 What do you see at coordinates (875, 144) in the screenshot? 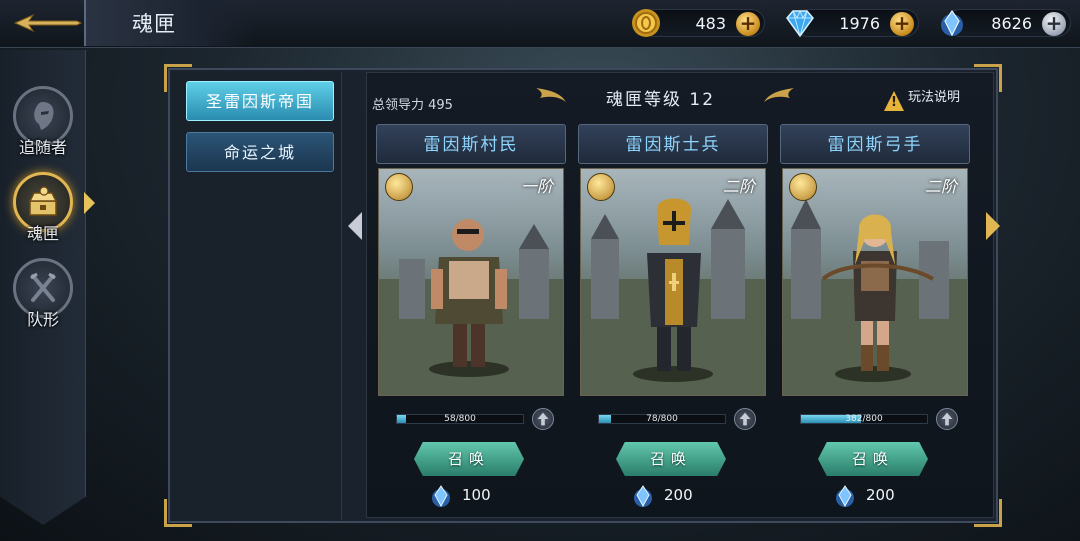
I see `unit-name: 雷因斯弓手` at bounding box center [875, 144].